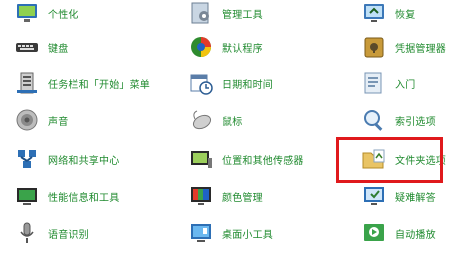 This screenshot has height=260, width=450. What do you see at coordinates (27, 196) in the screenshot?
I see `performance-icon` at bounding box center [27, 196].